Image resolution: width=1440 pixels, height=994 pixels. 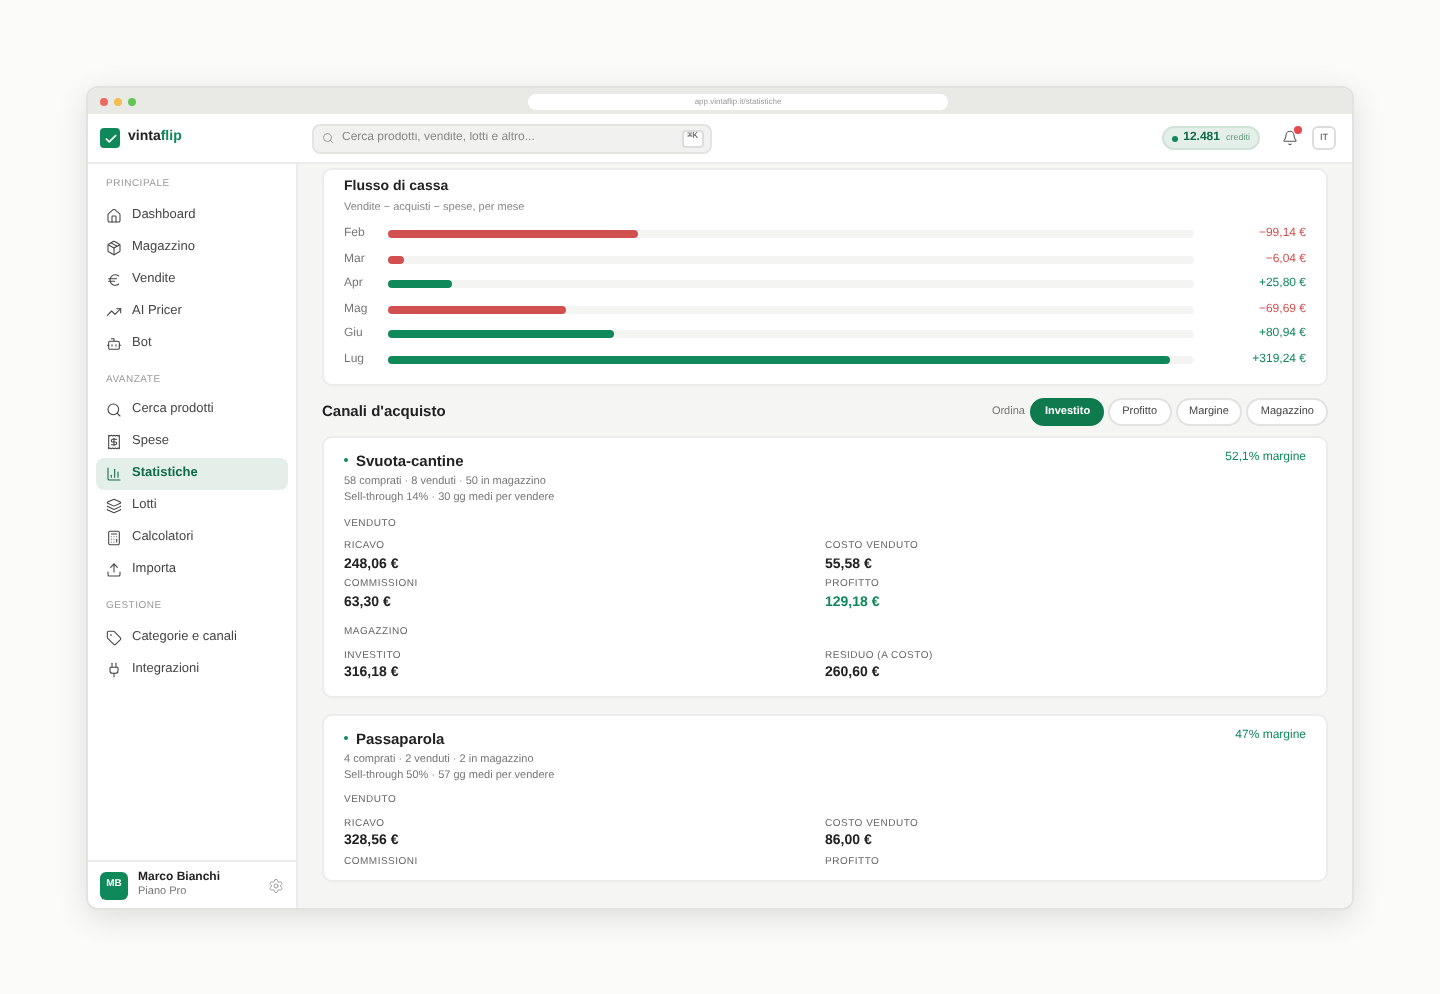 I want to click on robot-icon, so click(x=114, y=343).